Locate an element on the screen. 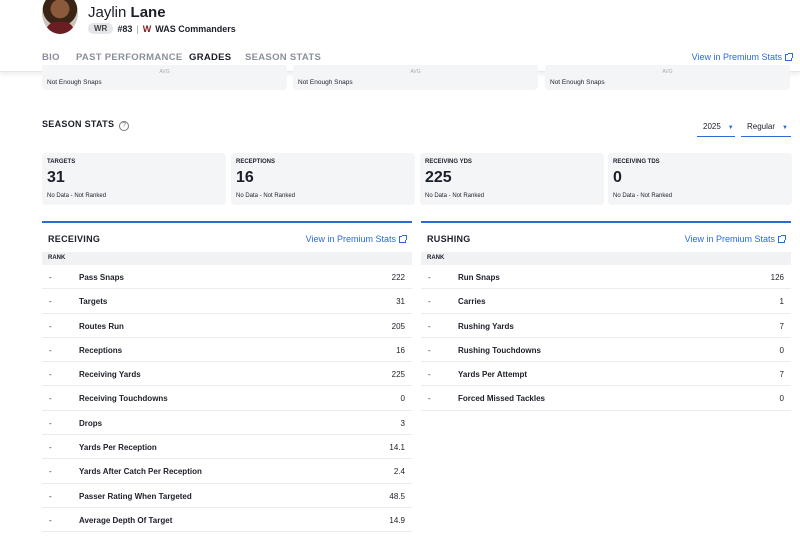  season-stats-title-text: SEASON STATS is located at coordinates (78, 124).